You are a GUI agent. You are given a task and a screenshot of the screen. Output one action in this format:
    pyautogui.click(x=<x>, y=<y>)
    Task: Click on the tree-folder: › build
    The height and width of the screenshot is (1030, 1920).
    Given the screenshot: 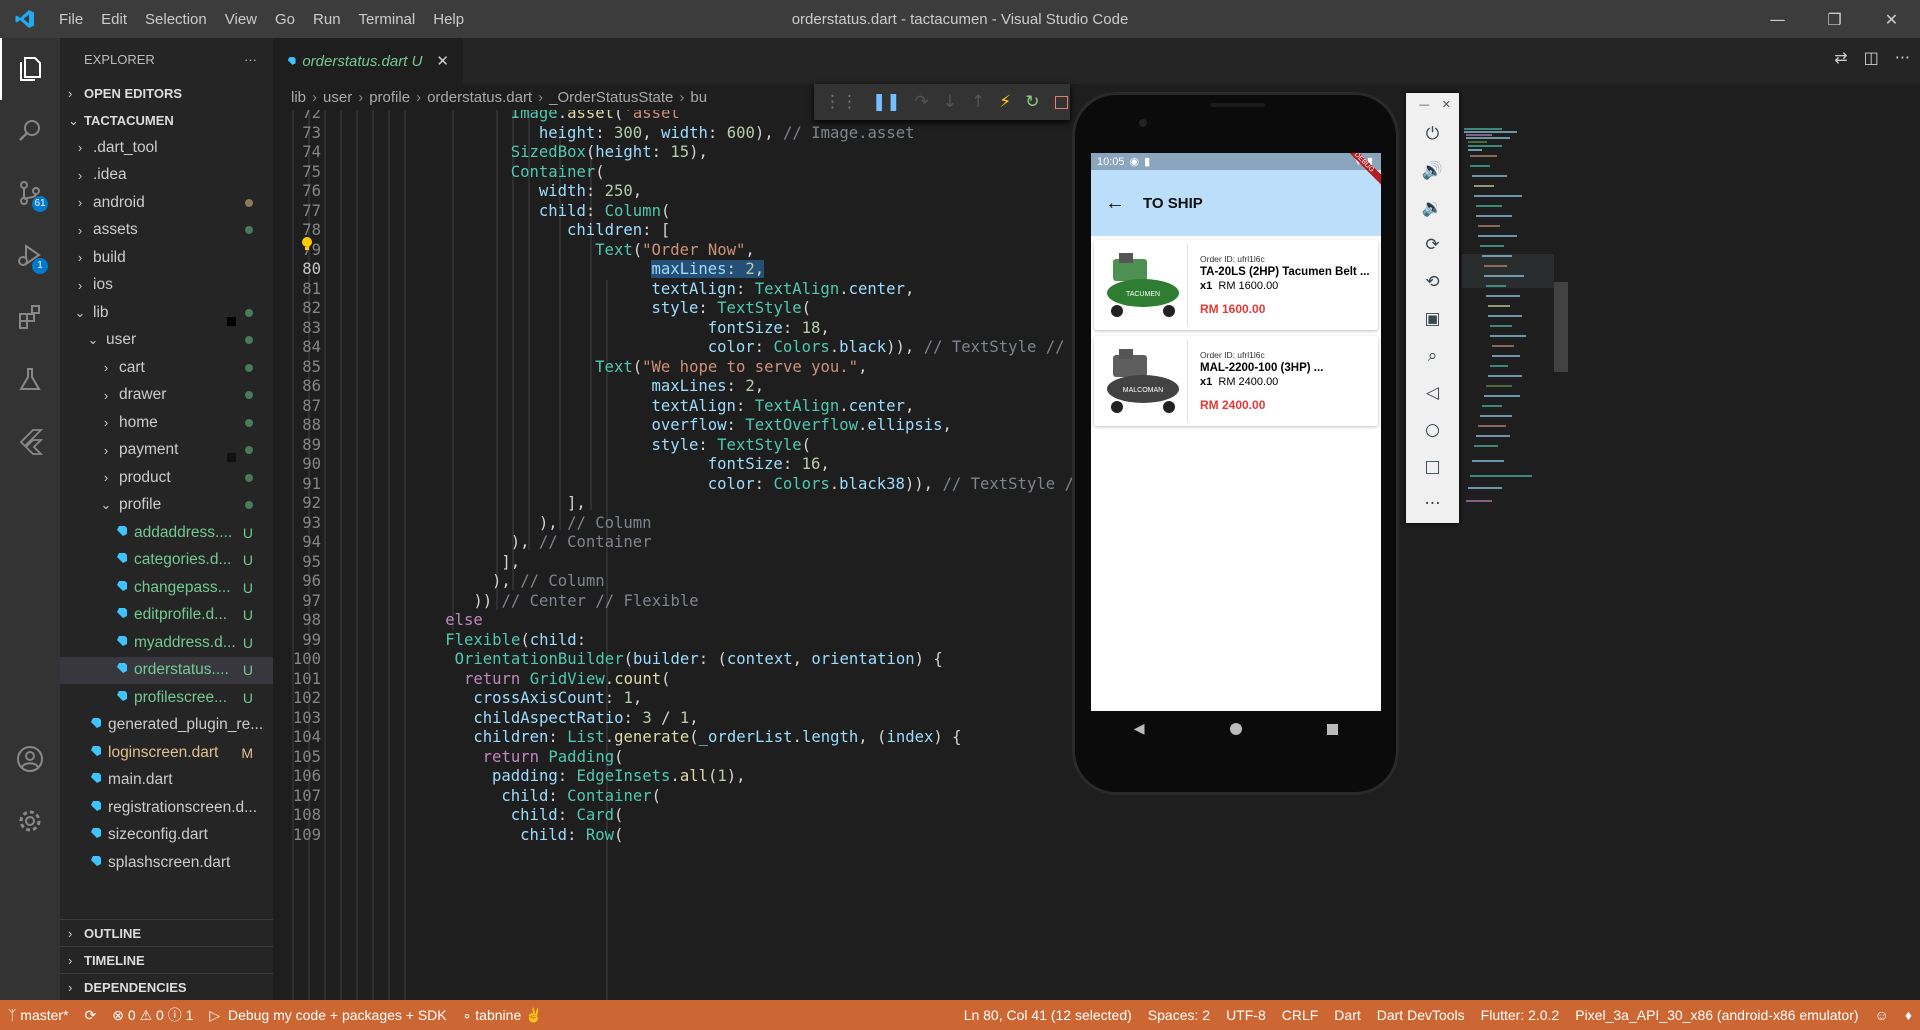 What is the action you would take?
    pyautogui.click(x=166, y=258)
    